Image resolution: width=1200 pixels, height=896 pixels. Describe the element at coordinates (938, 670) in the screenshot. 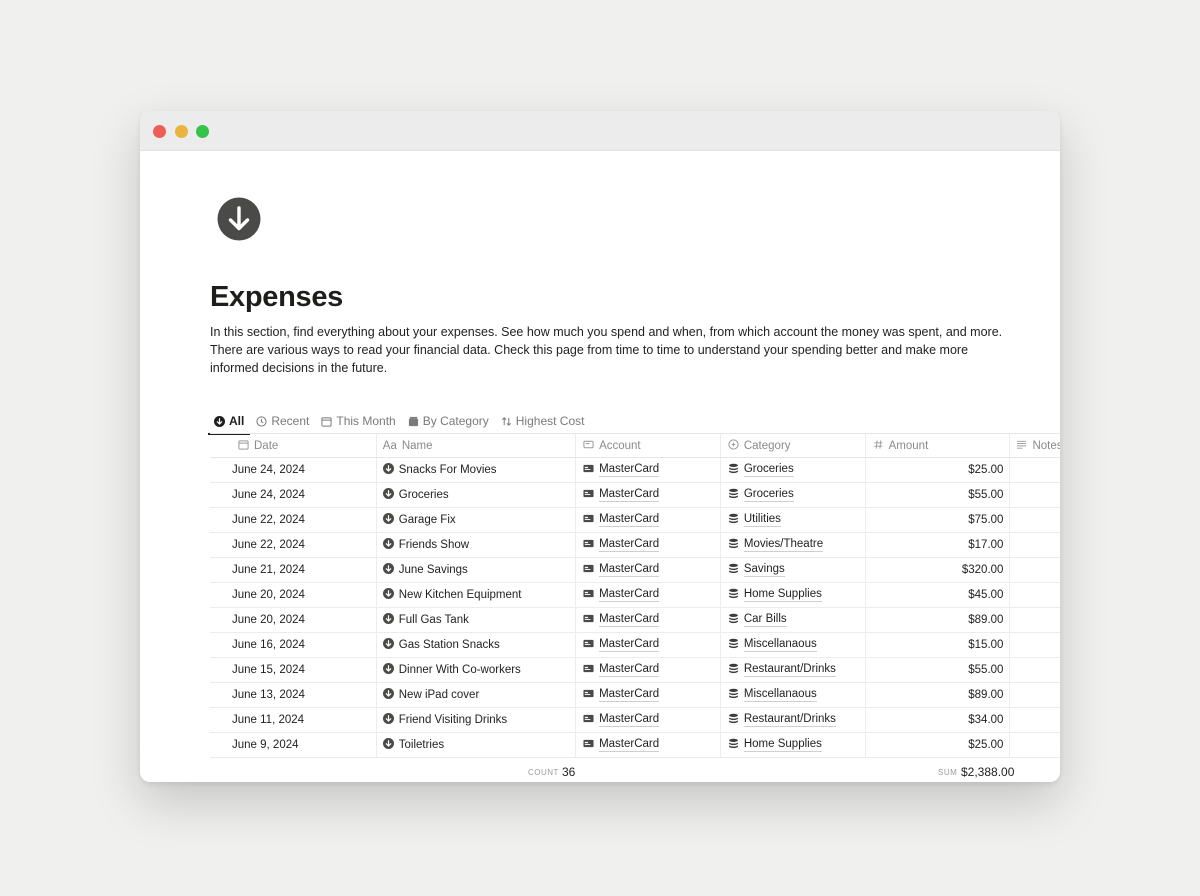

I see `amount-cell: $55.00` at that location.